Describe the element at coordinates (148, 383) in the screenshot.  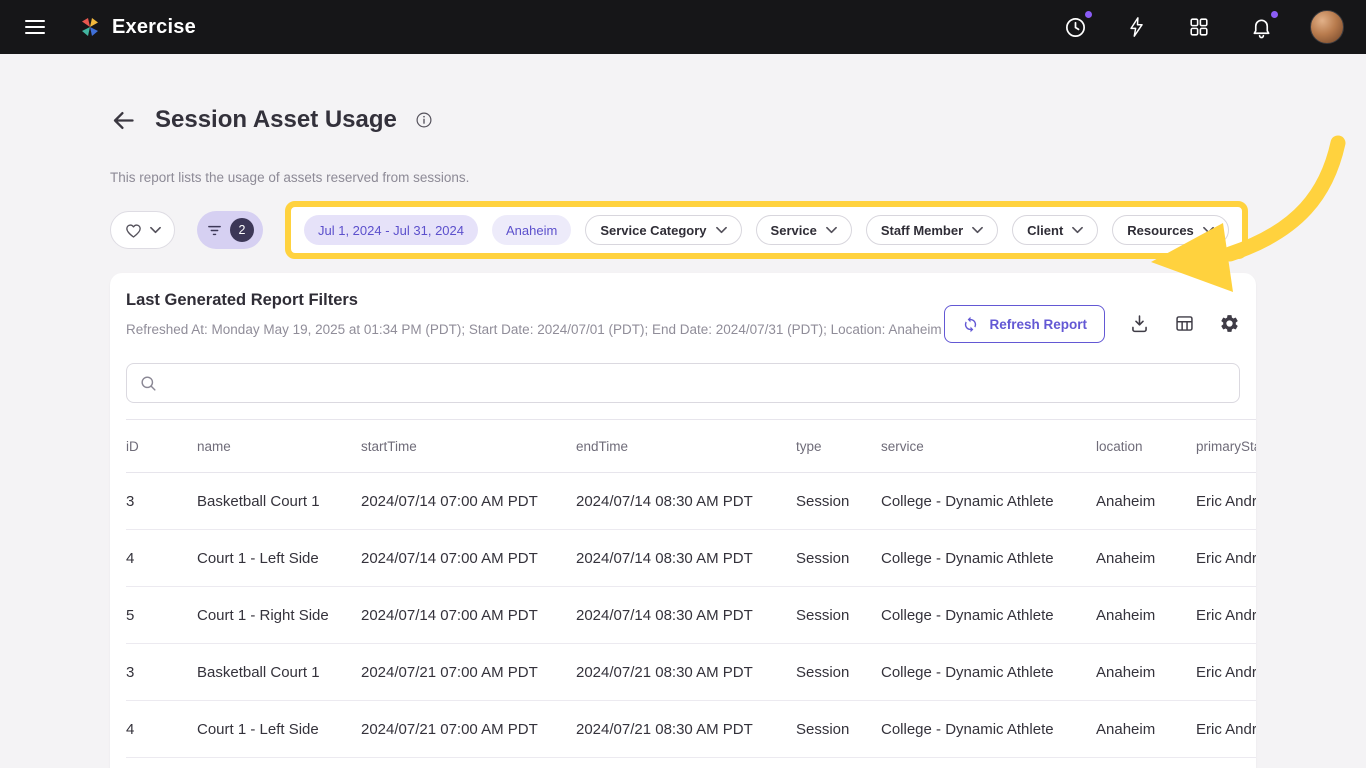
I see `search-icon` at that location.